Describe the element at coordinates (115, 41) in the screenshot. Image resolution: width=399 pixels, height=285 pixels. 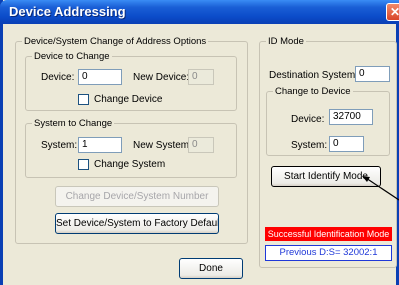
I see `change-options-legend: Device/System Change of Address Options` at that location.